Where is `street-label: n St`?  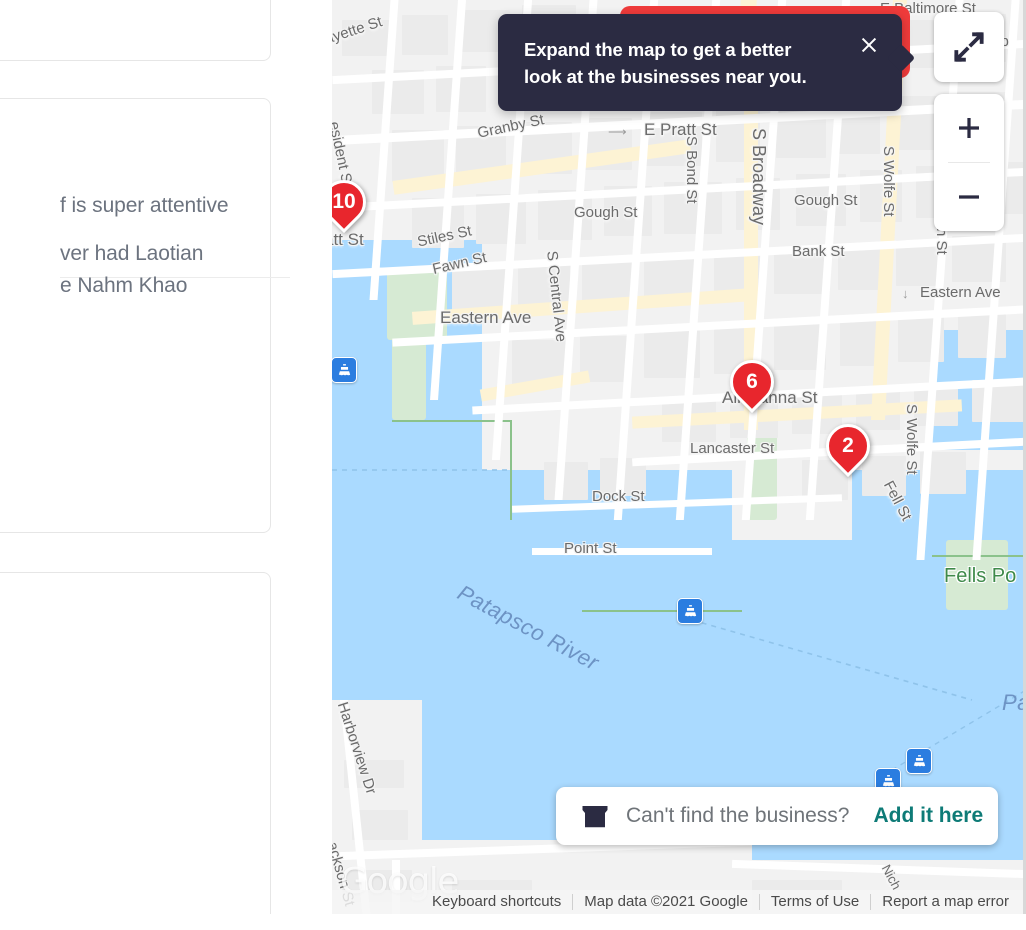
street-label: n St is located at coordinates (941, 241).